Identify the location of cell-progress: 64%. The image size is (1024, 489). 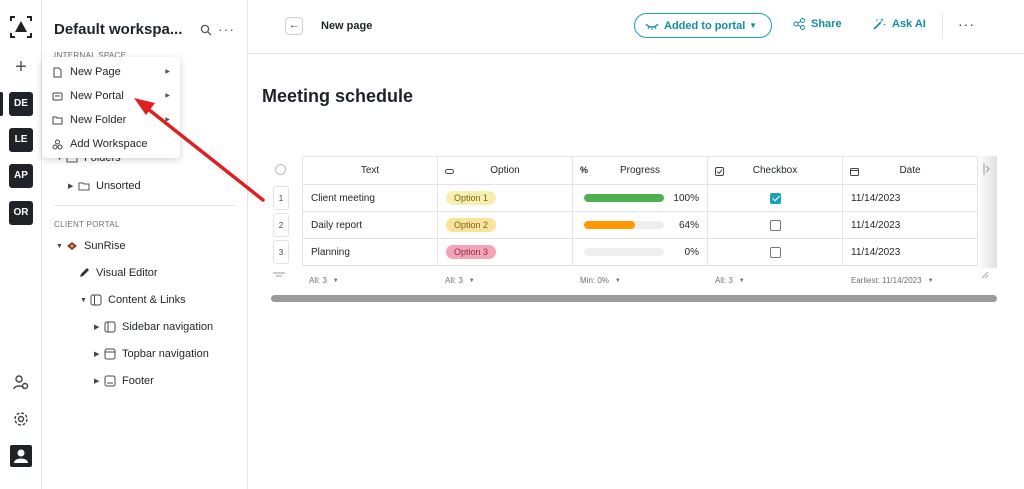
(640, 225).